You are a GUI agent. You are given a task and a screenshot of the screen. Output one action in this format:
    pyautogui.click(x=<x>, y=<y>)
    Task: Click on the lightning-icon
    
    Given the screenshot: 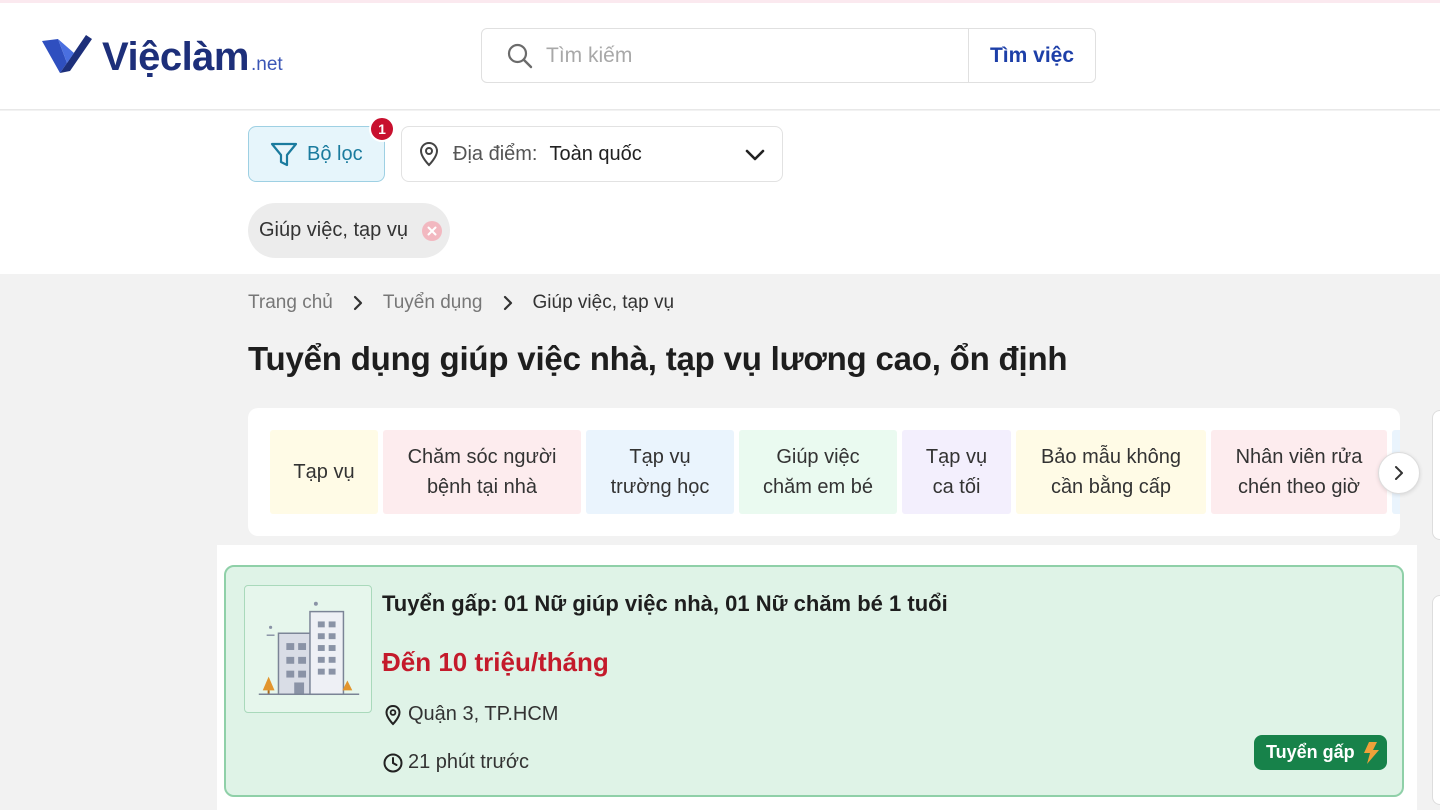 What is the action you would take?
    pyautogui.click(x=1371, y=752)
    